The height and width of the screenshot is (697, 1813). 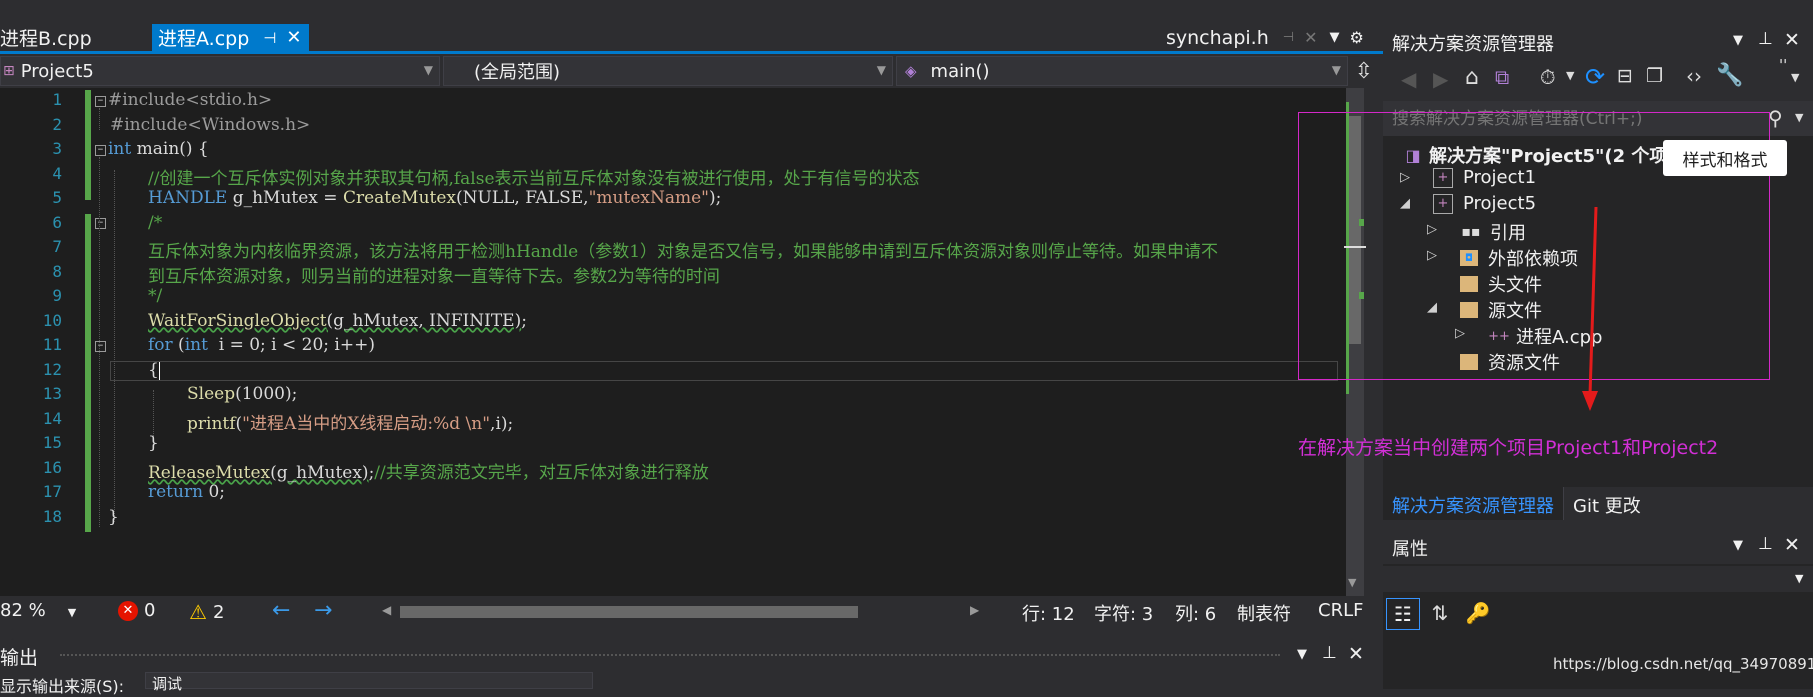 I want to click on code-line-10: WaitForSingleObject(g_hMutex, INFINITE);, so click(x=337, y=321).